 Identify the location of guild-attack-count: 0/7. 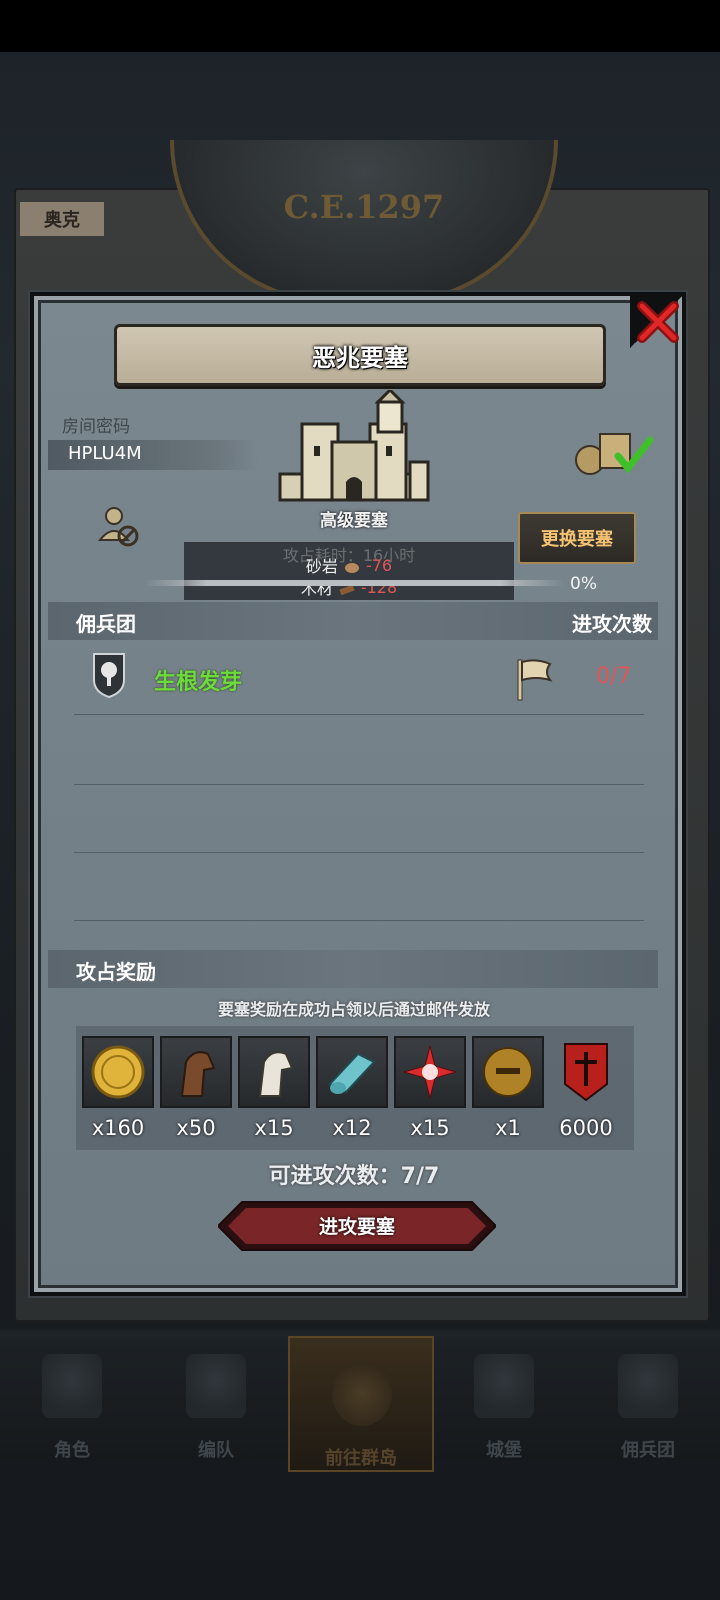
(614, 676).